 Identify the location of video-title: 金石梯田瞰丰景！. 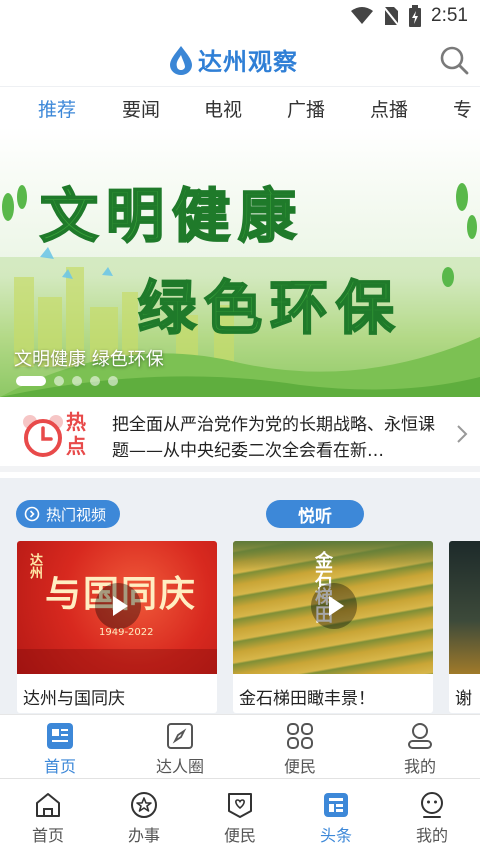
(307, 699).